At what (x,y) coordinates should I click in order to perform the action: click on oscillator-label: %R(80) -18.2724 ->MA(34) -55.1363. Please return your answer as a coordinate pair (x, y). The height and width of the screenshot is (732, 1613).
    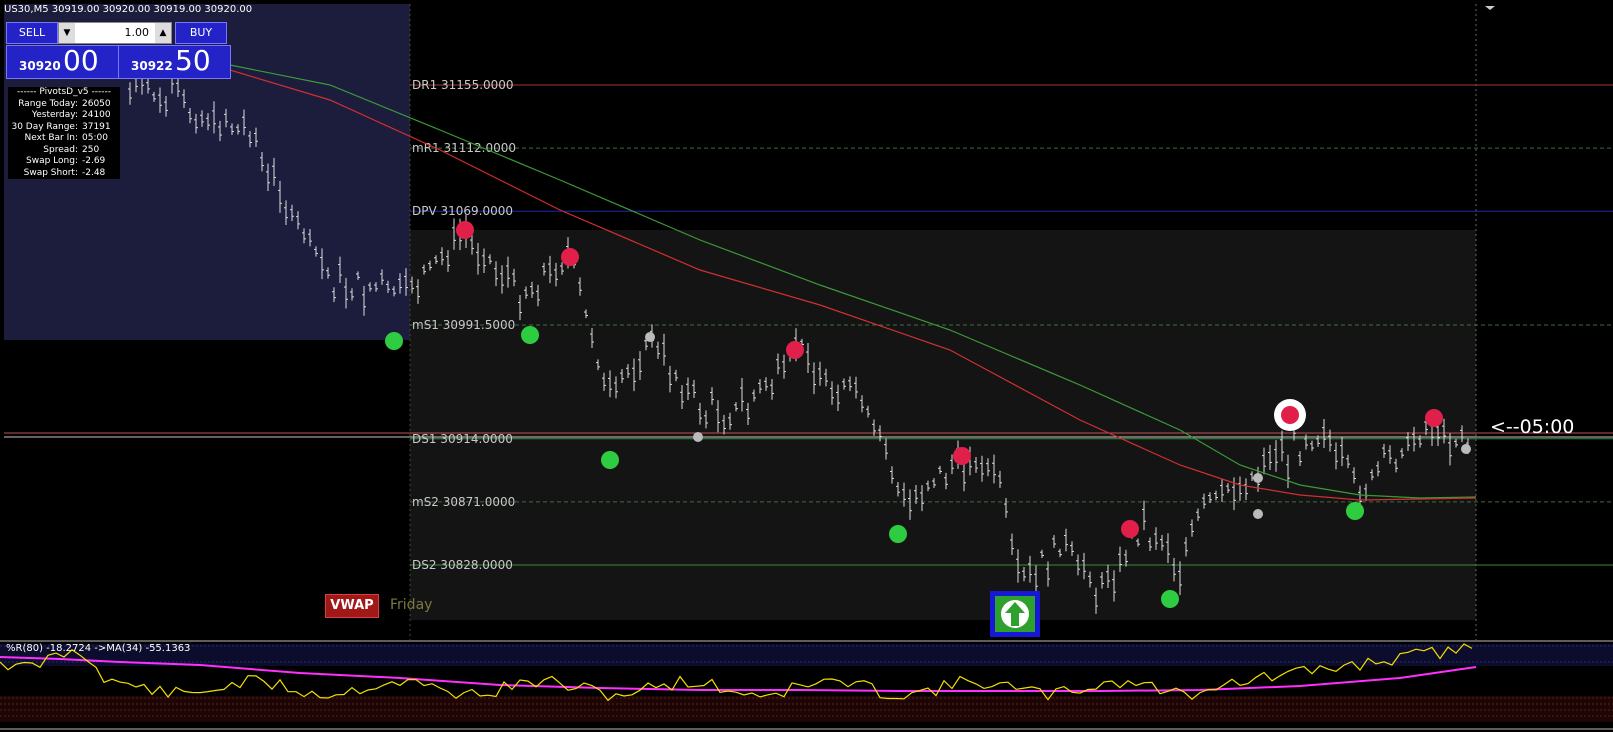
    Looking at the image, I should click on (98, 648).